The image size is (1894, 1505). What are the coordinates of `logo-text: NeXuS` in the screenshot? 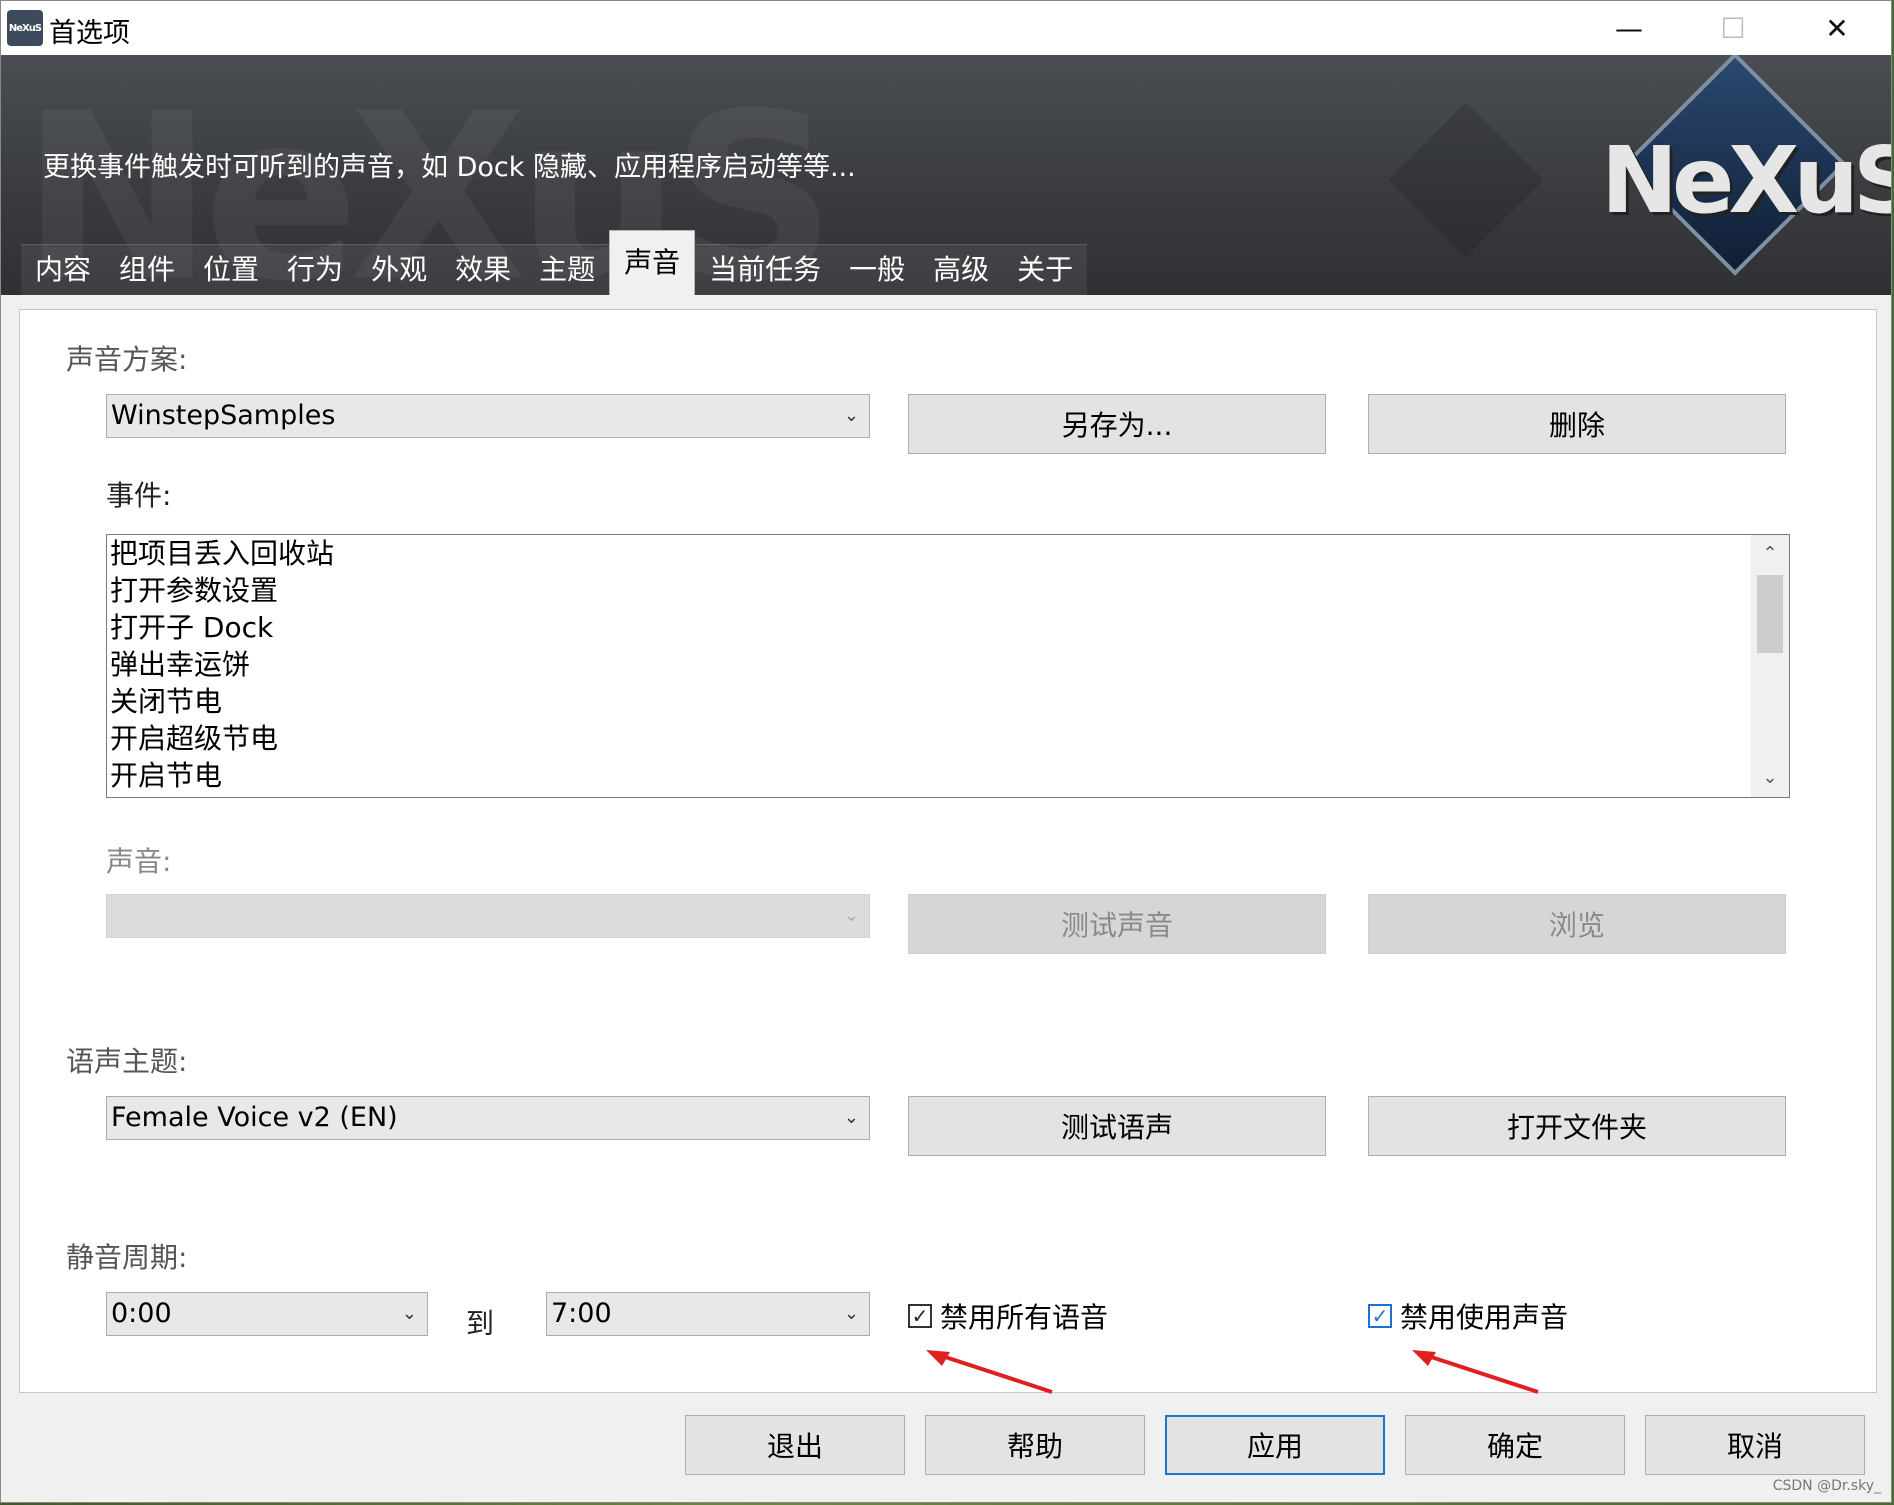 It's located at (1746, 180).